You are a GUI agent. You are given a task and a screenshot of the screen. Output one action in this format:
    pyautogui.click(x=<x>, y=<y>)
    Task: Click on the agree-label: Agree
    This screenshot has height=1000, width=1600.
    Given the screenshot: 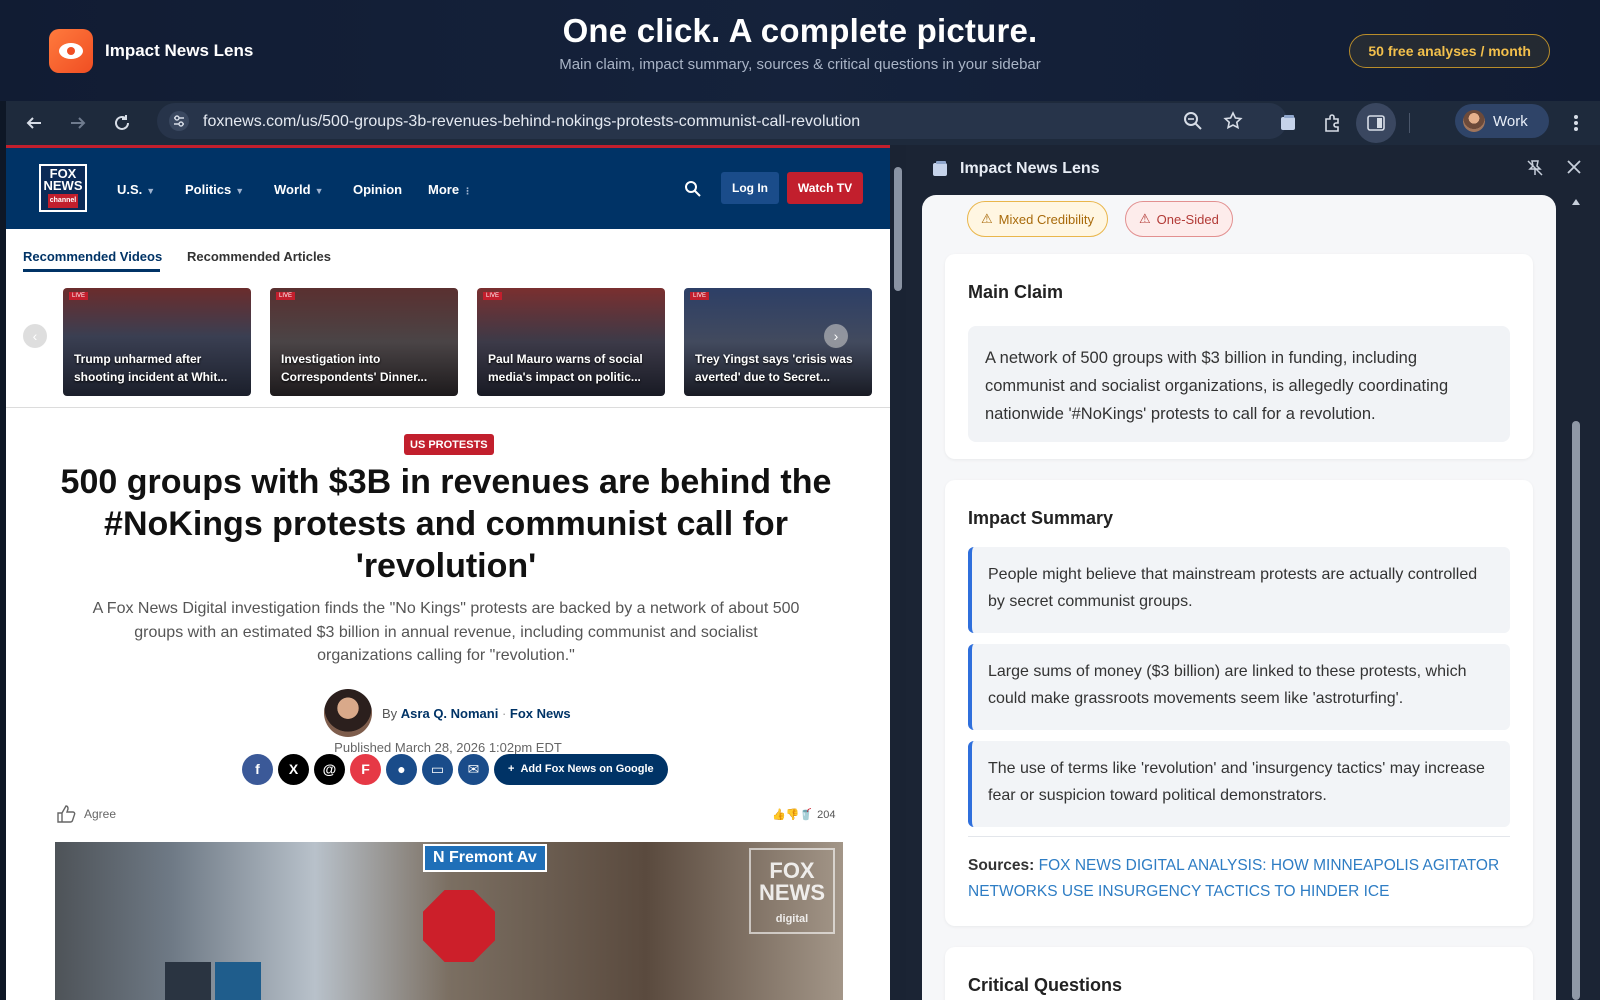 What is the action you would take?
    pyautogui.click(x=100, y=814)
    